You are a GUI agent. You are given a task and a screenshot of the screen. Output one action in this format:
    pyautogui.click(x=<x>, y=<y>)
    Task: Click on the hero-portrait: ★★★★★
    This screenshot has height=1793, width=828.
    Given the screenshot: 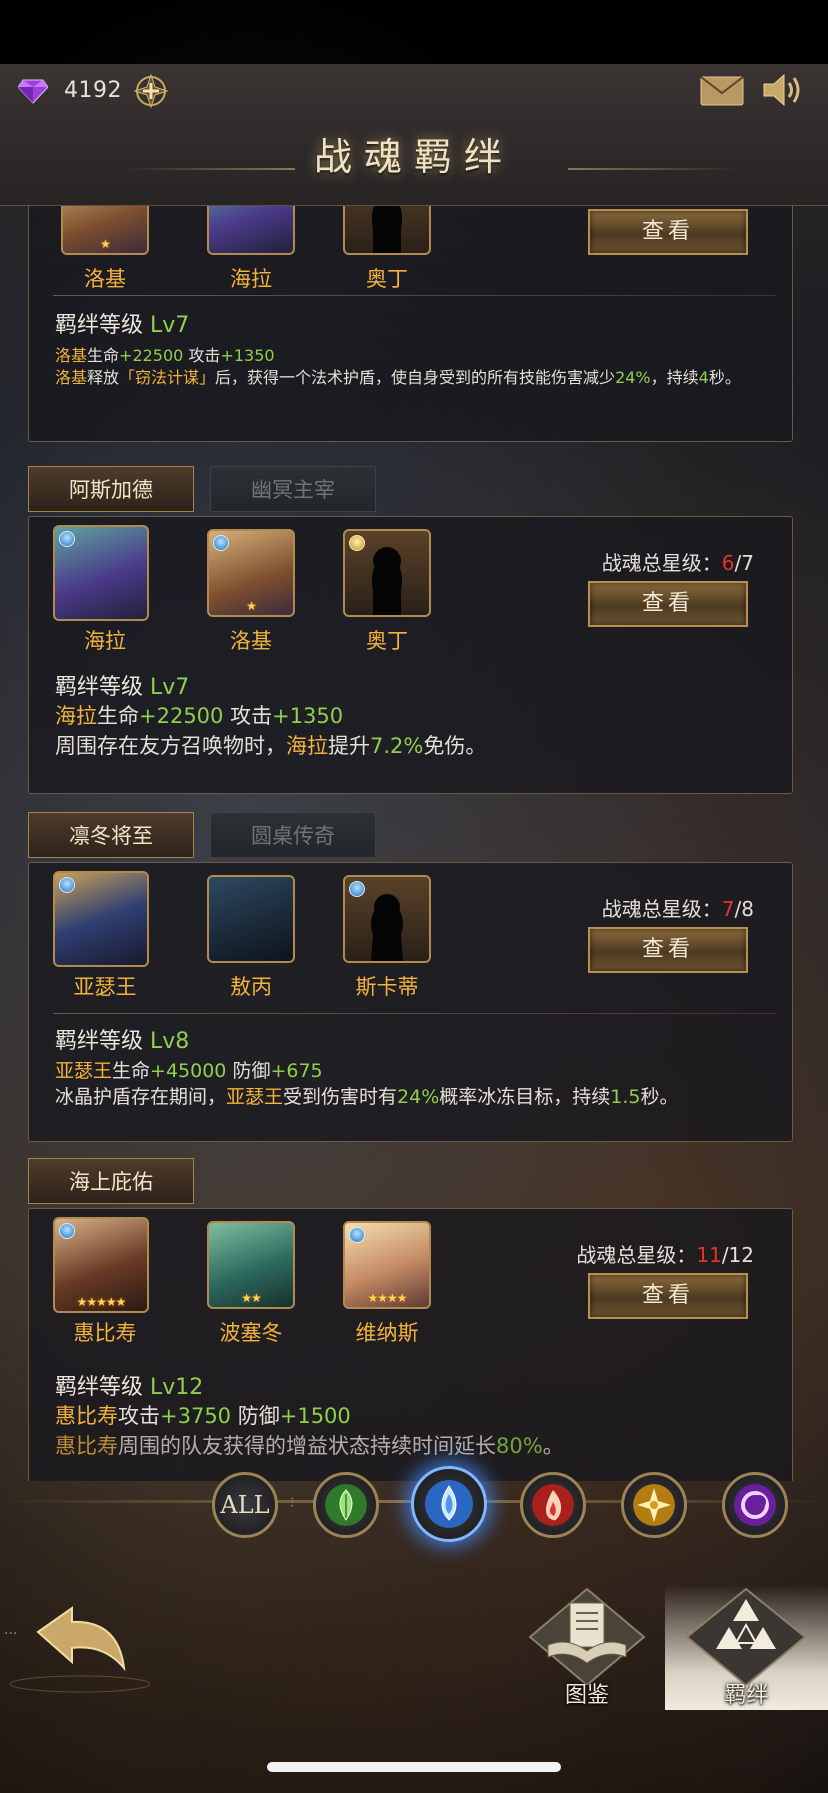 What is the action you would take?
    pyautogui.click(x=101, y=1265)
    